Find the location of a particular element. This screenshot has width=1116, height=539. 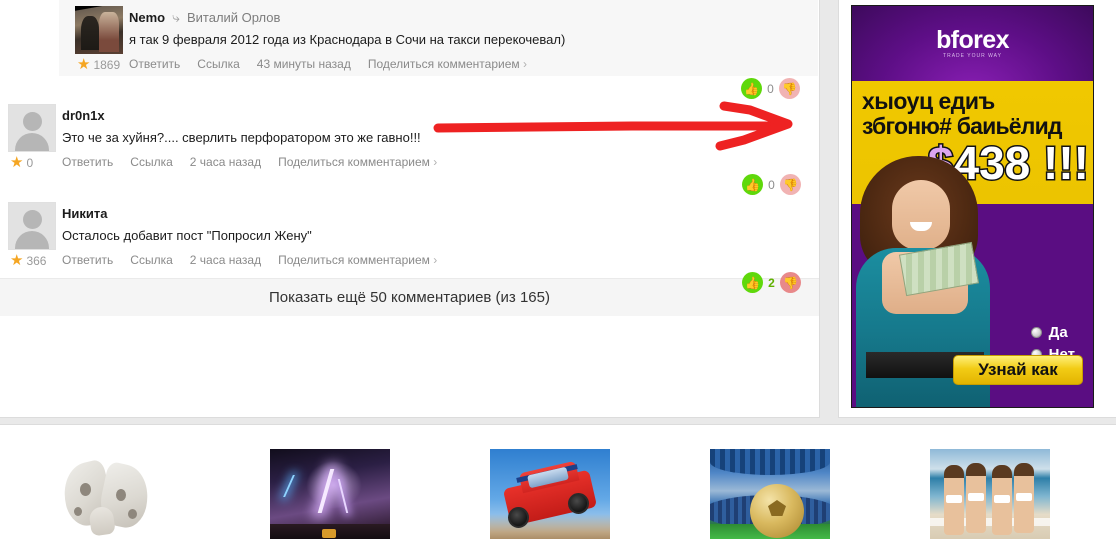

user-rating: ★ 0 is located at coordinates (20, 162).